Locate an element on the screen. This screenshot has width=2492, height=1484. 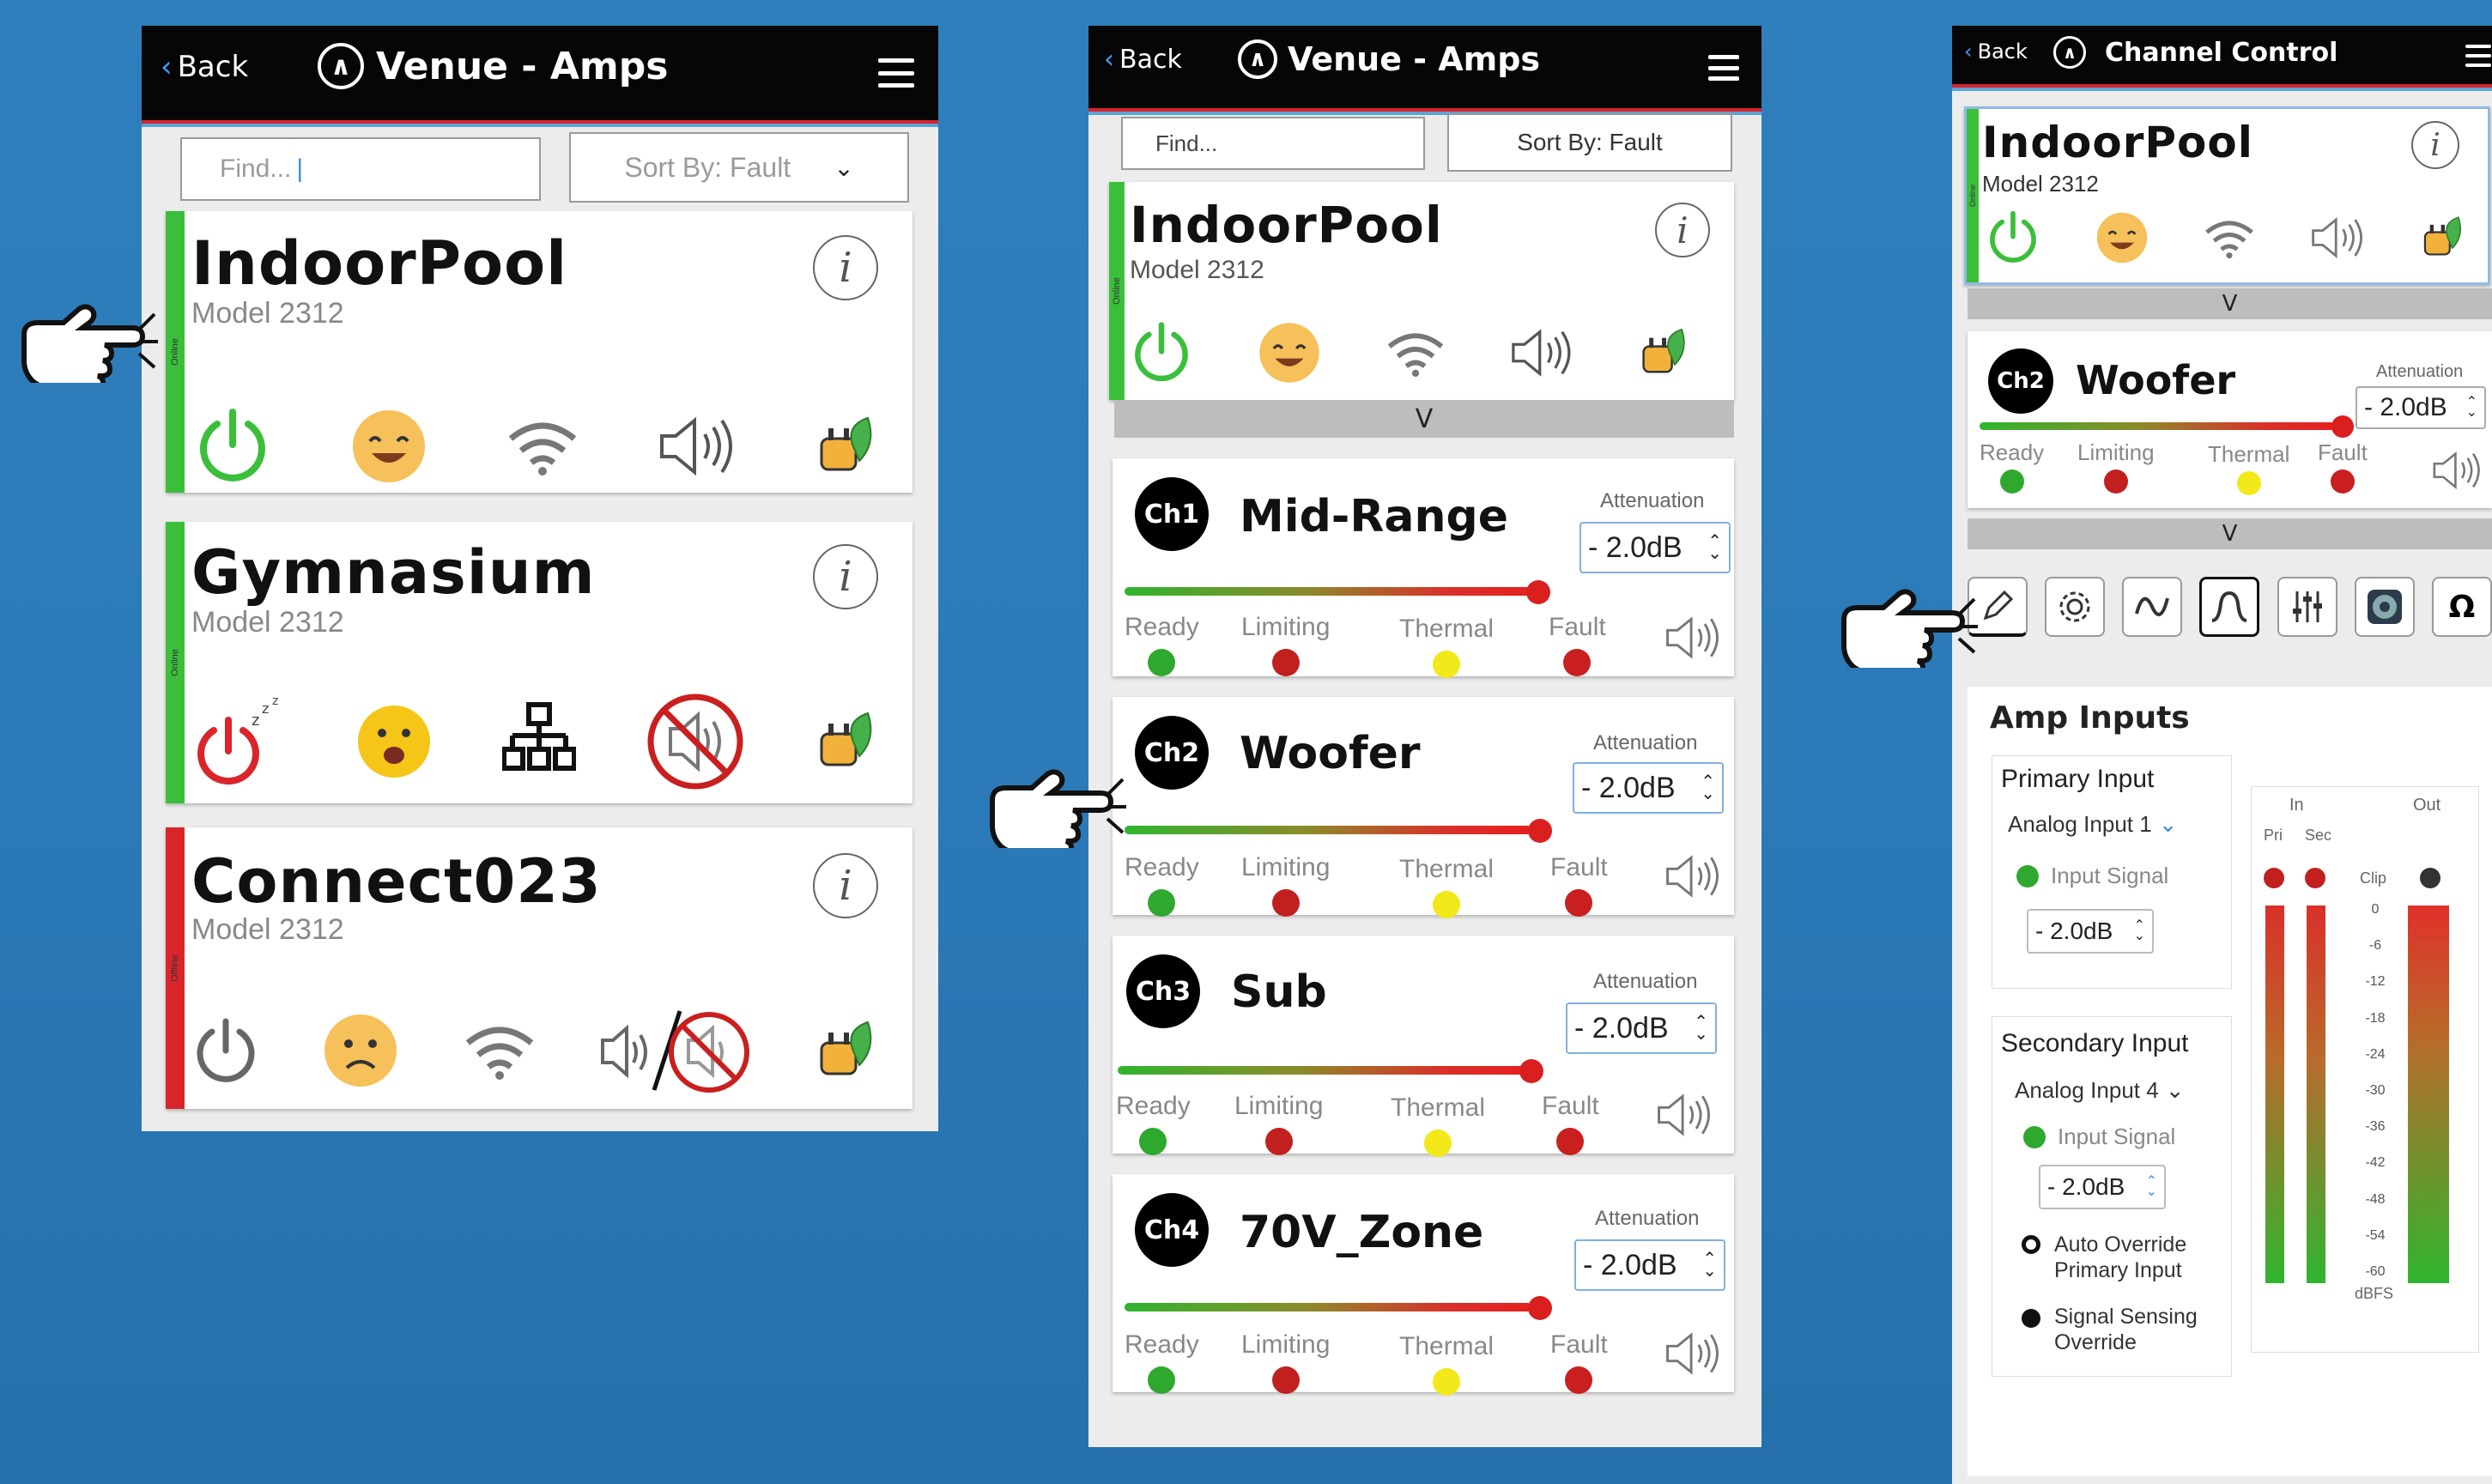
device-card: Offline Connect023 Model 2312 i is located at coordinates (539, 968).